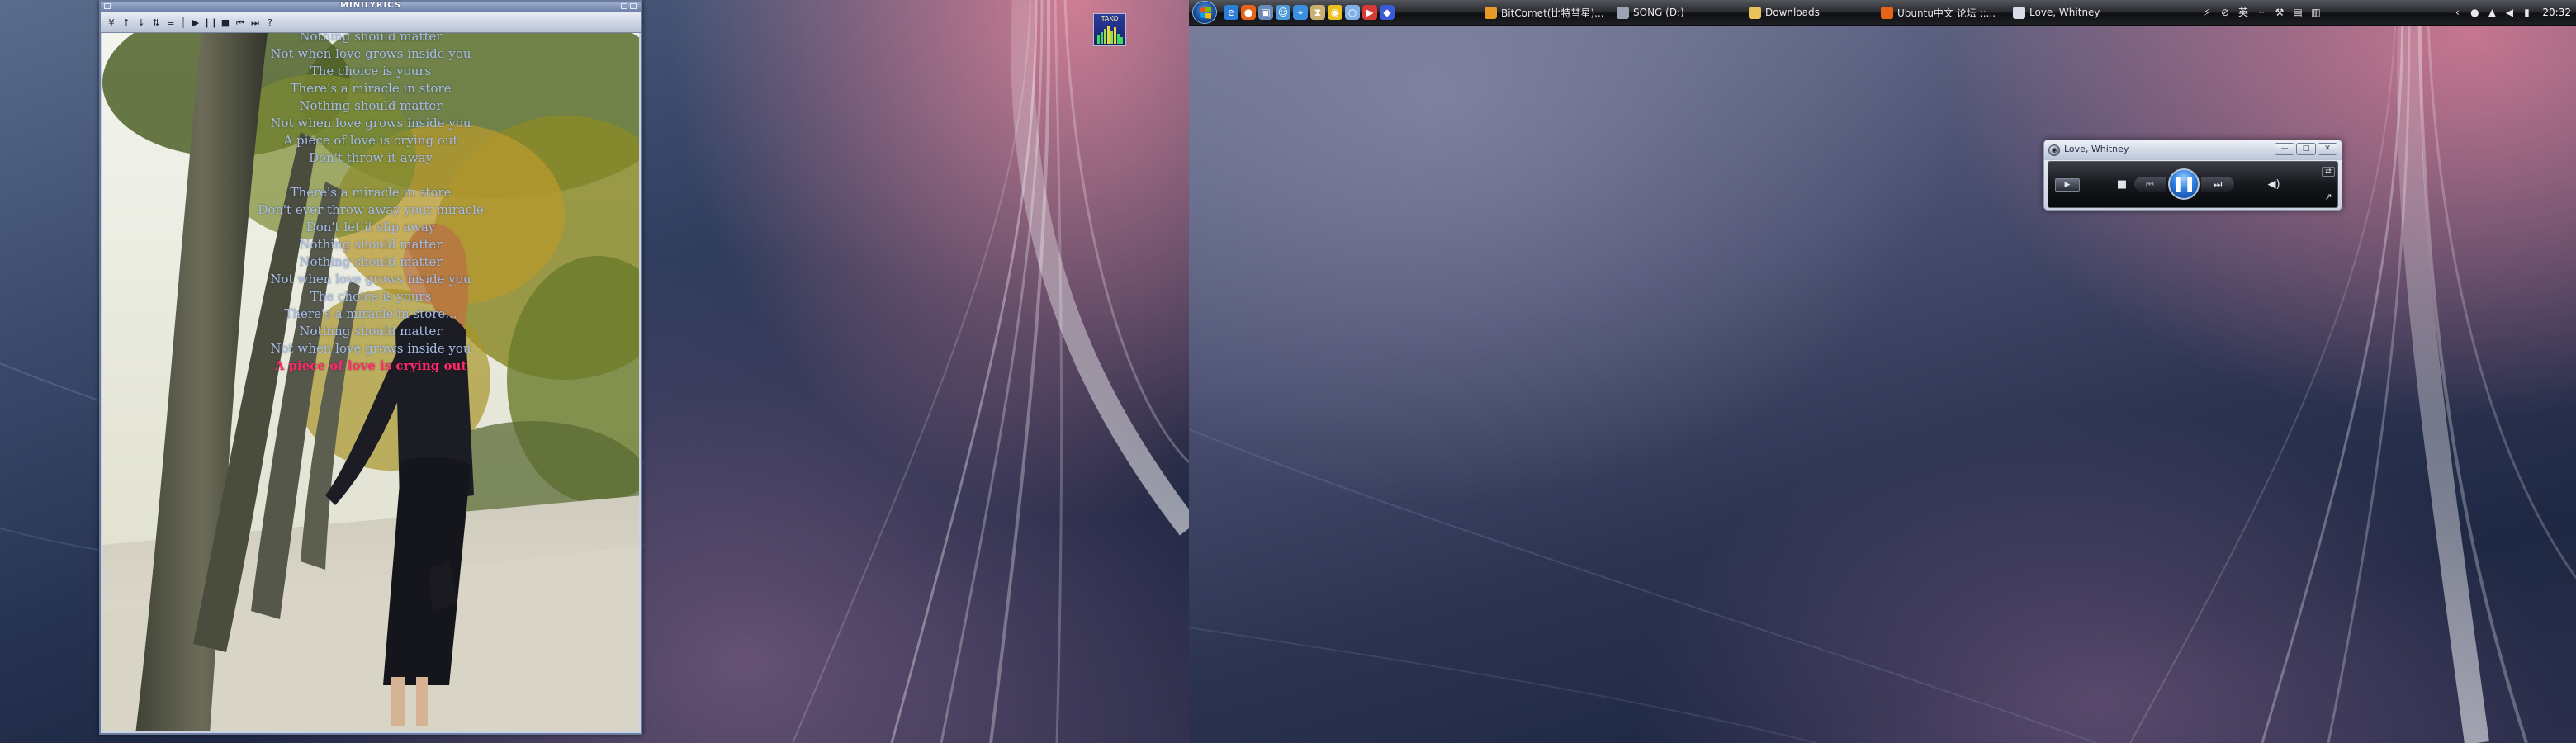 The height and width of the screenshot is (743, 2576). What do you see at coordinates (183, 23) in the screenshot?
I see `toolbar-separator` at bounding box center [183, 23].